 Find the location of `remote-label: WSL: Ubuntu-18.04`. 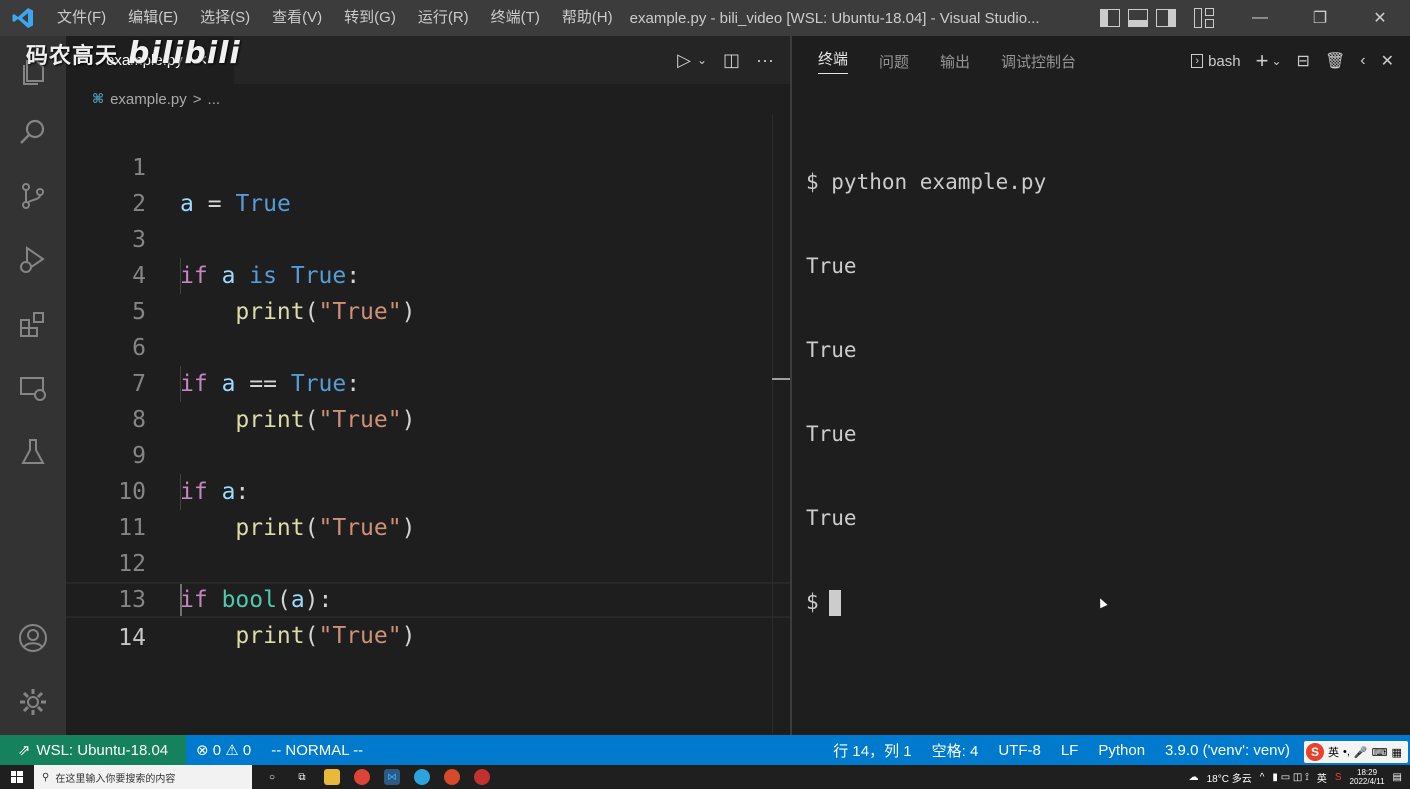

remote-label: WSL: Ubuntu-18.04 is located at coordinates (102, 750).